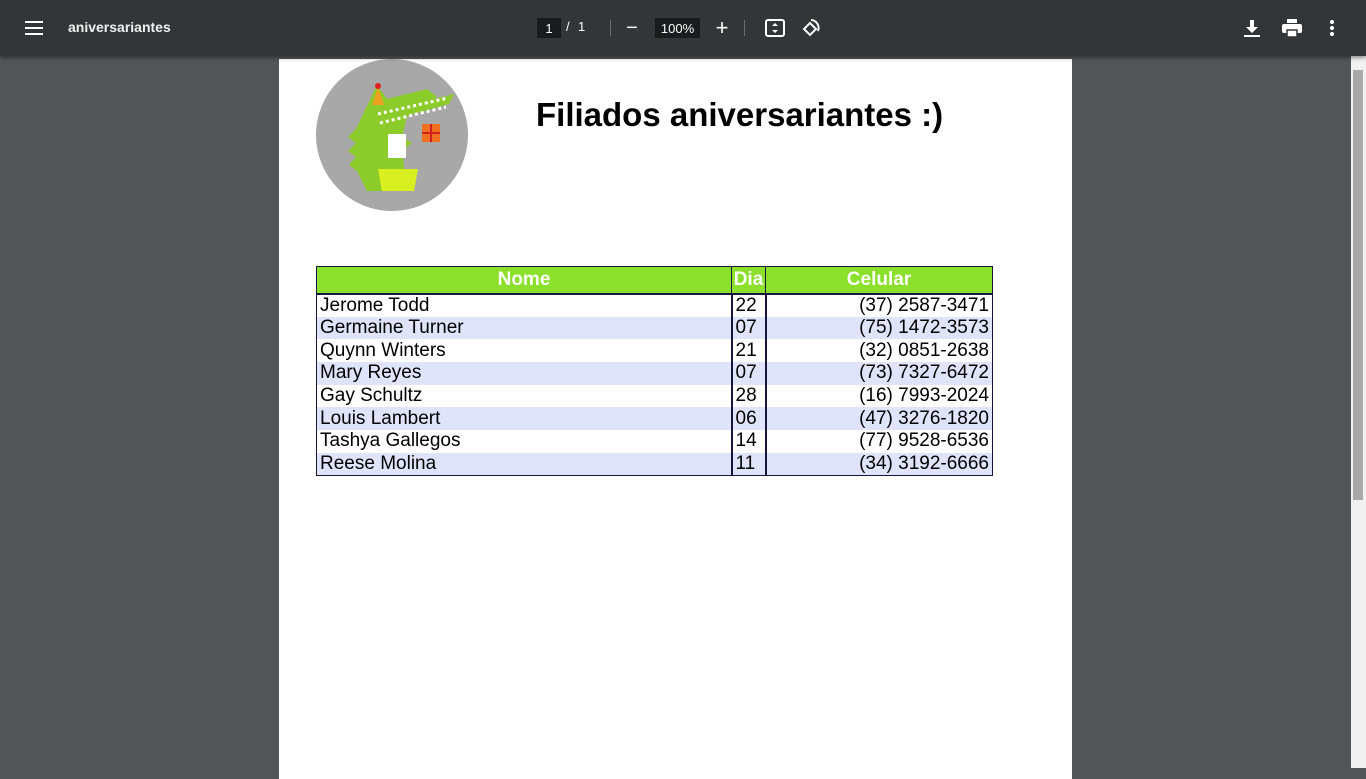 This screenshot has height=779, width=1366. What do you see at coordinates (371, 395) in the screenshot?
I see `cell-name: Gay Schultz` at bounding box center [371, 395].